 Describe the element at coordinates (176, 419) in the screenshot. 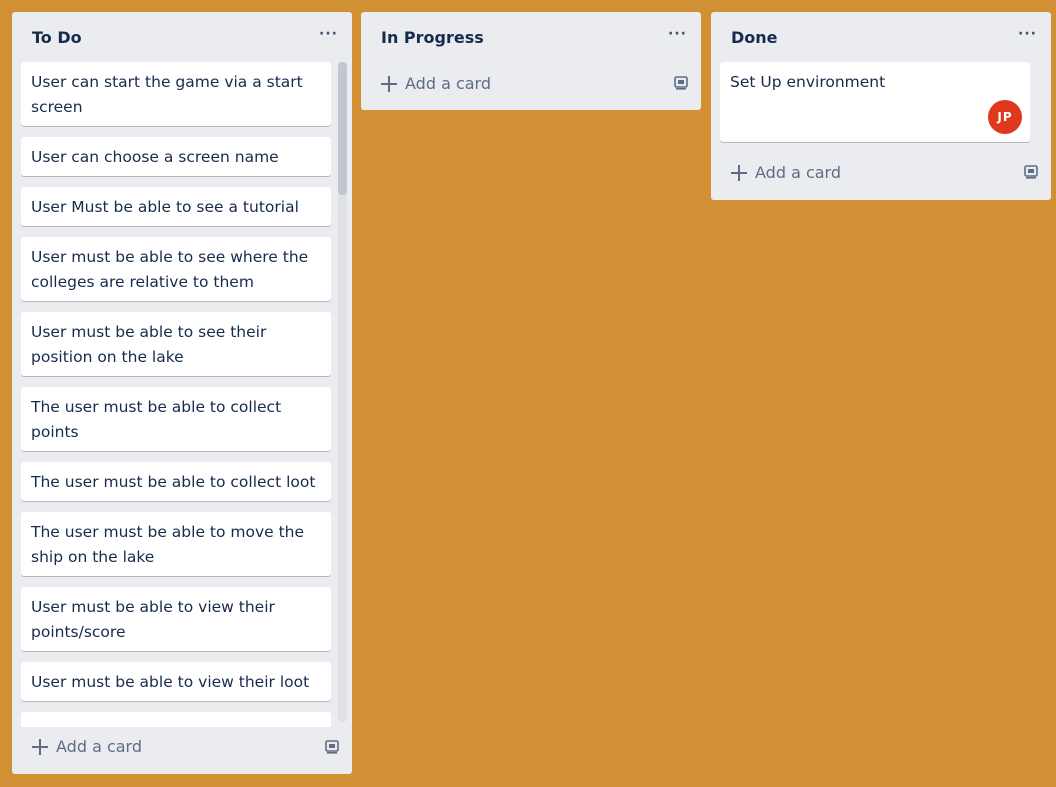

I see `card: The user must be able to collect points` at that location.